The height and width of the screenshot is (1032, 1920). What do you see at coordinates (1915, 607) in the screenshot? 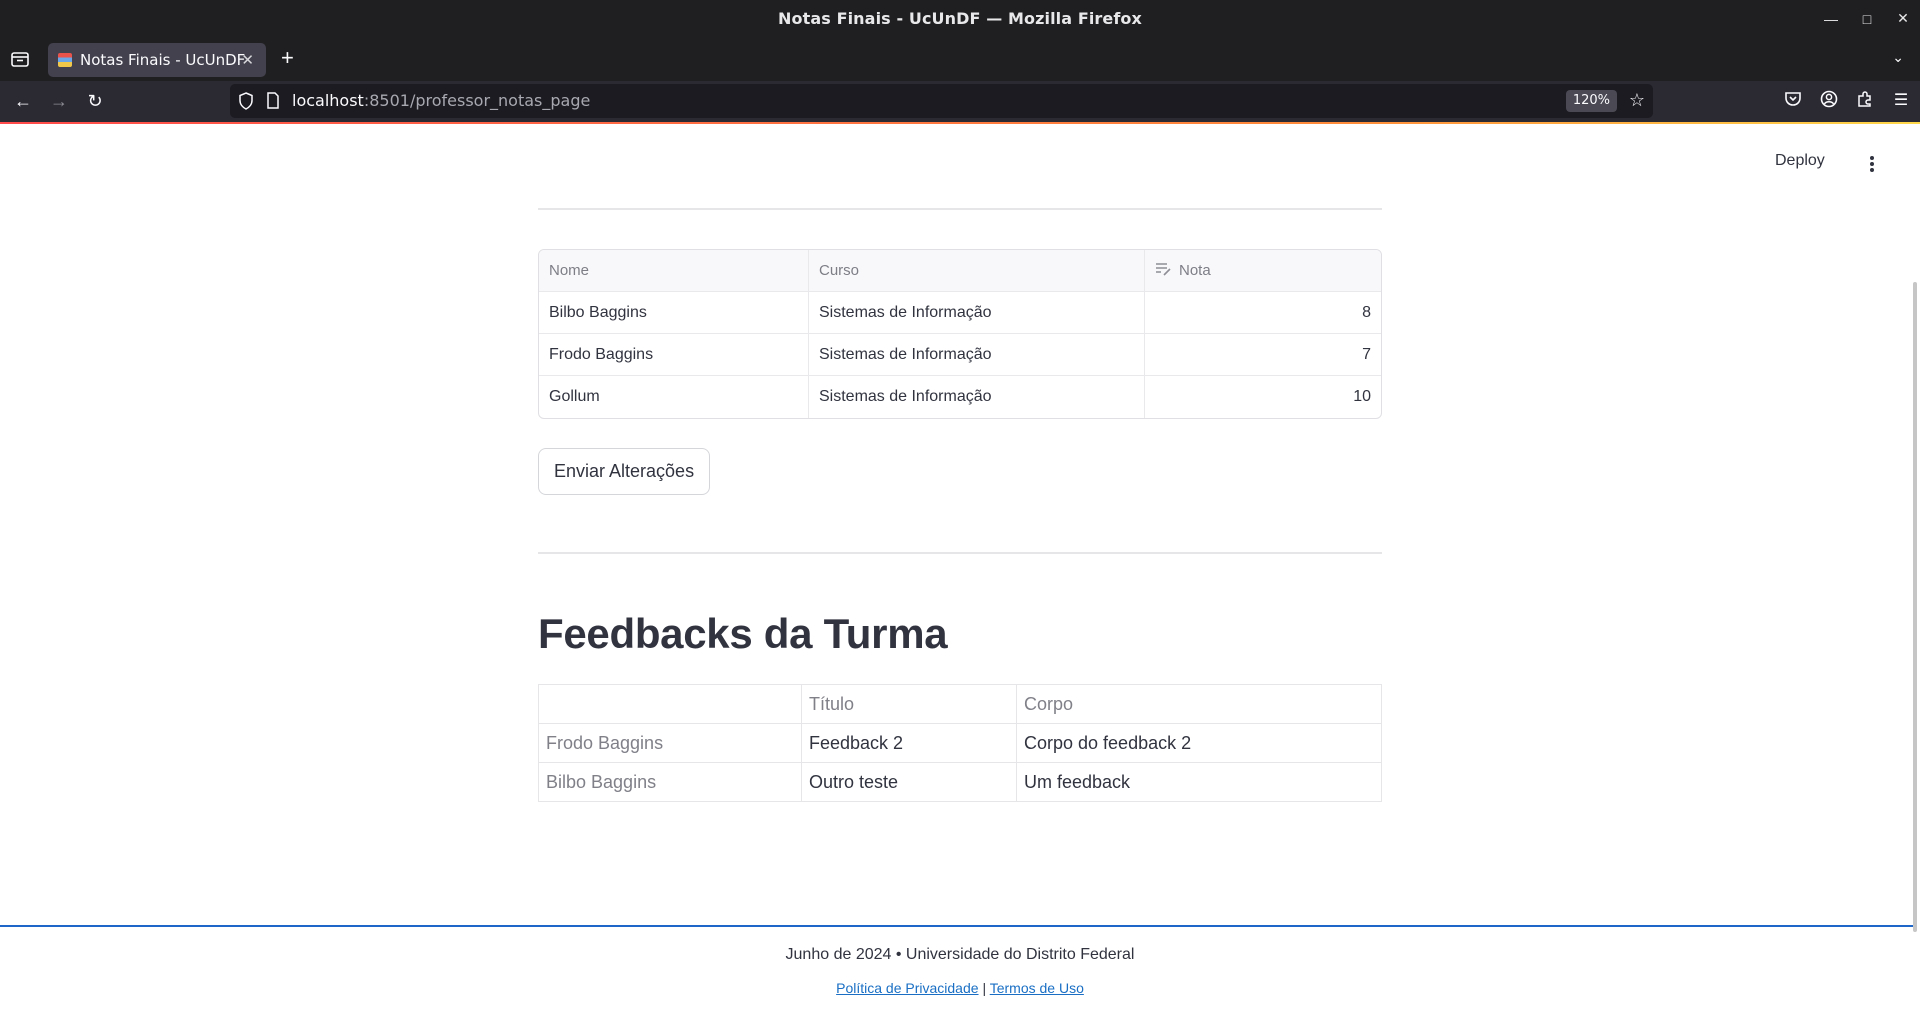
I see `page-scrollbar` at bounding box center [1915, 607].